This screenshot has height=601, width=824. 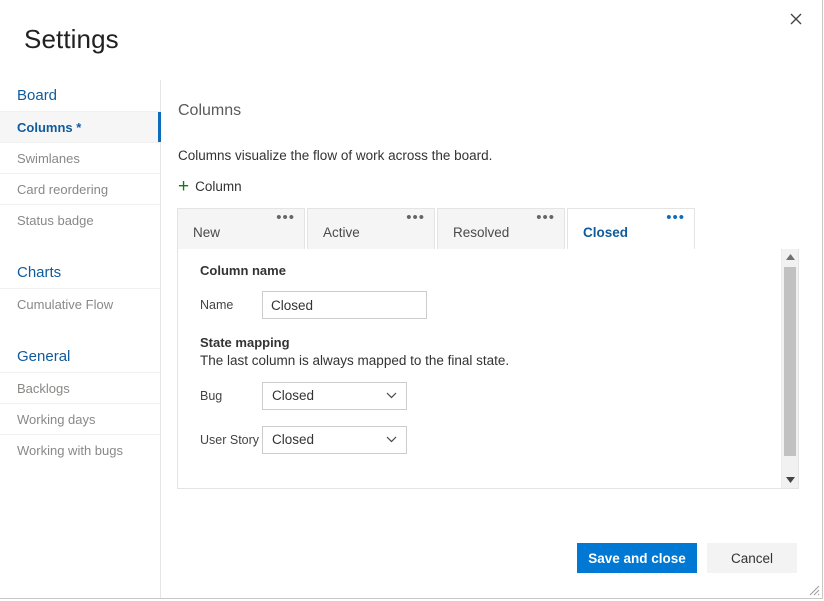 I want to click on sidebar-item-working-days: Working days, so click(x=80, y=418).